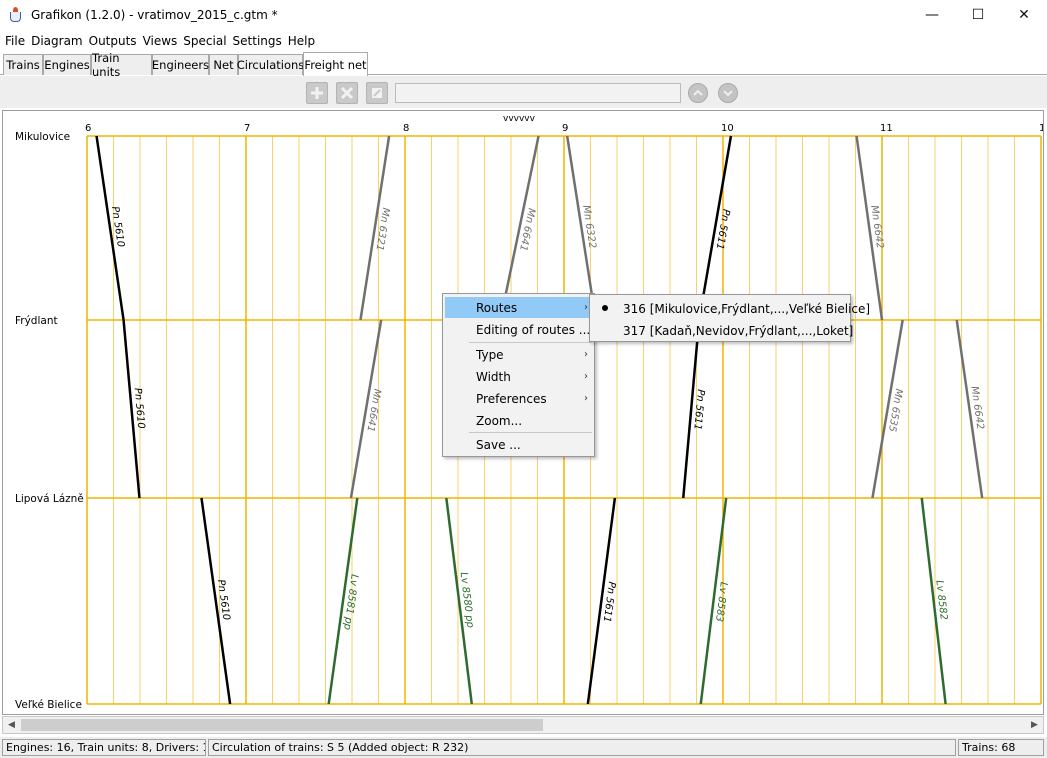  What do you see at coordinates (160, 41) in the screenshot?
I see `menu-views: Views` at bounding box center [160, 41].